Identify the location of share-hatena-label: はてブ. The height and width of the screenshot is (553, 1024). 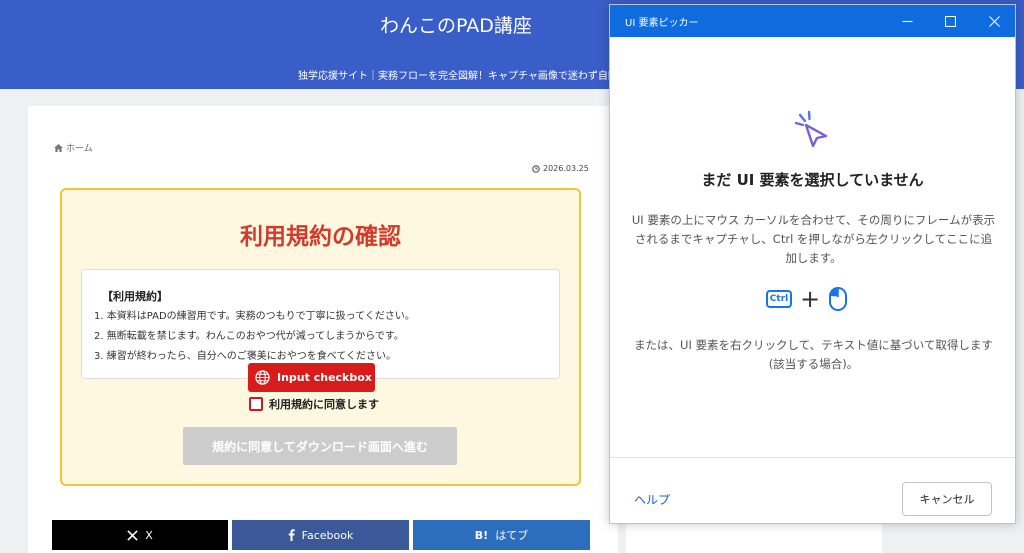
(512, 535).